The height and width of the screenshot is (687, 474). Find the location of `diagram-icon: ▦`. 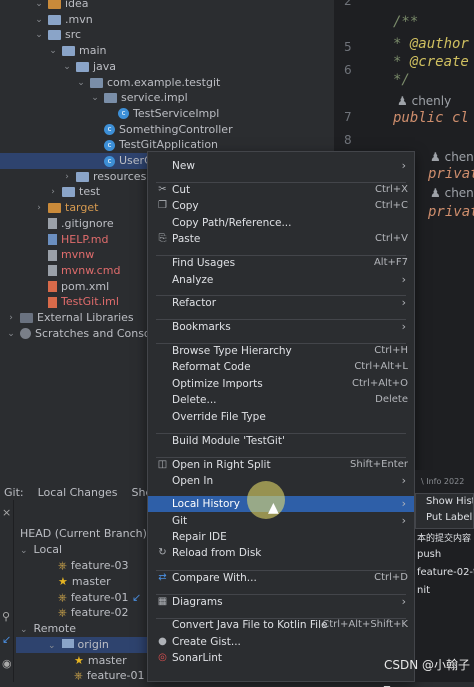

diagram-icon: ▦ is located at coordinates (162, 601).